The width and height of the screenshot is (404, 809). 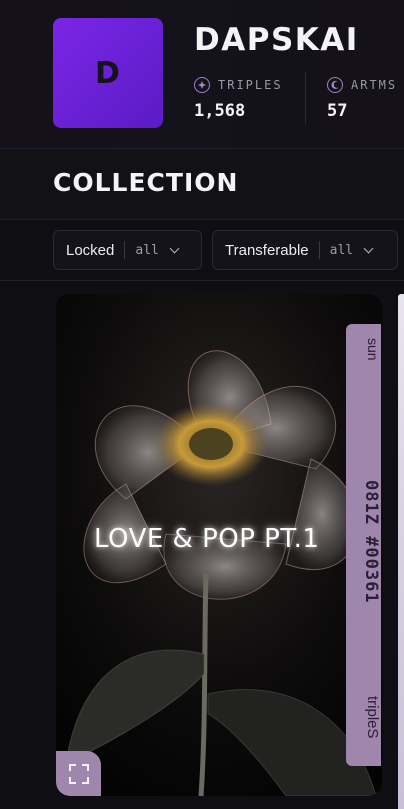 What do you see at coordinates (127, 250) in the screenshot?
I see `locked-filter: Locked all` at bounding box center [127, 250].